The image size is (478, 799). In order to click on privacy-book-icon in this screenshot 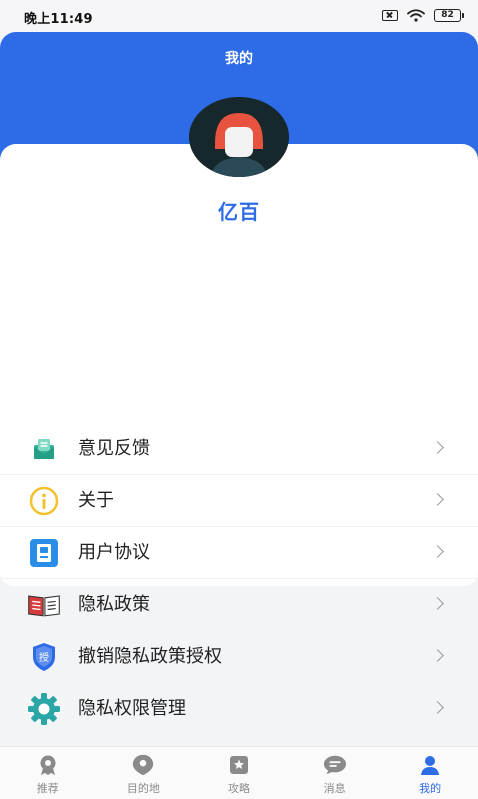, I will do `click(44, 605)`.